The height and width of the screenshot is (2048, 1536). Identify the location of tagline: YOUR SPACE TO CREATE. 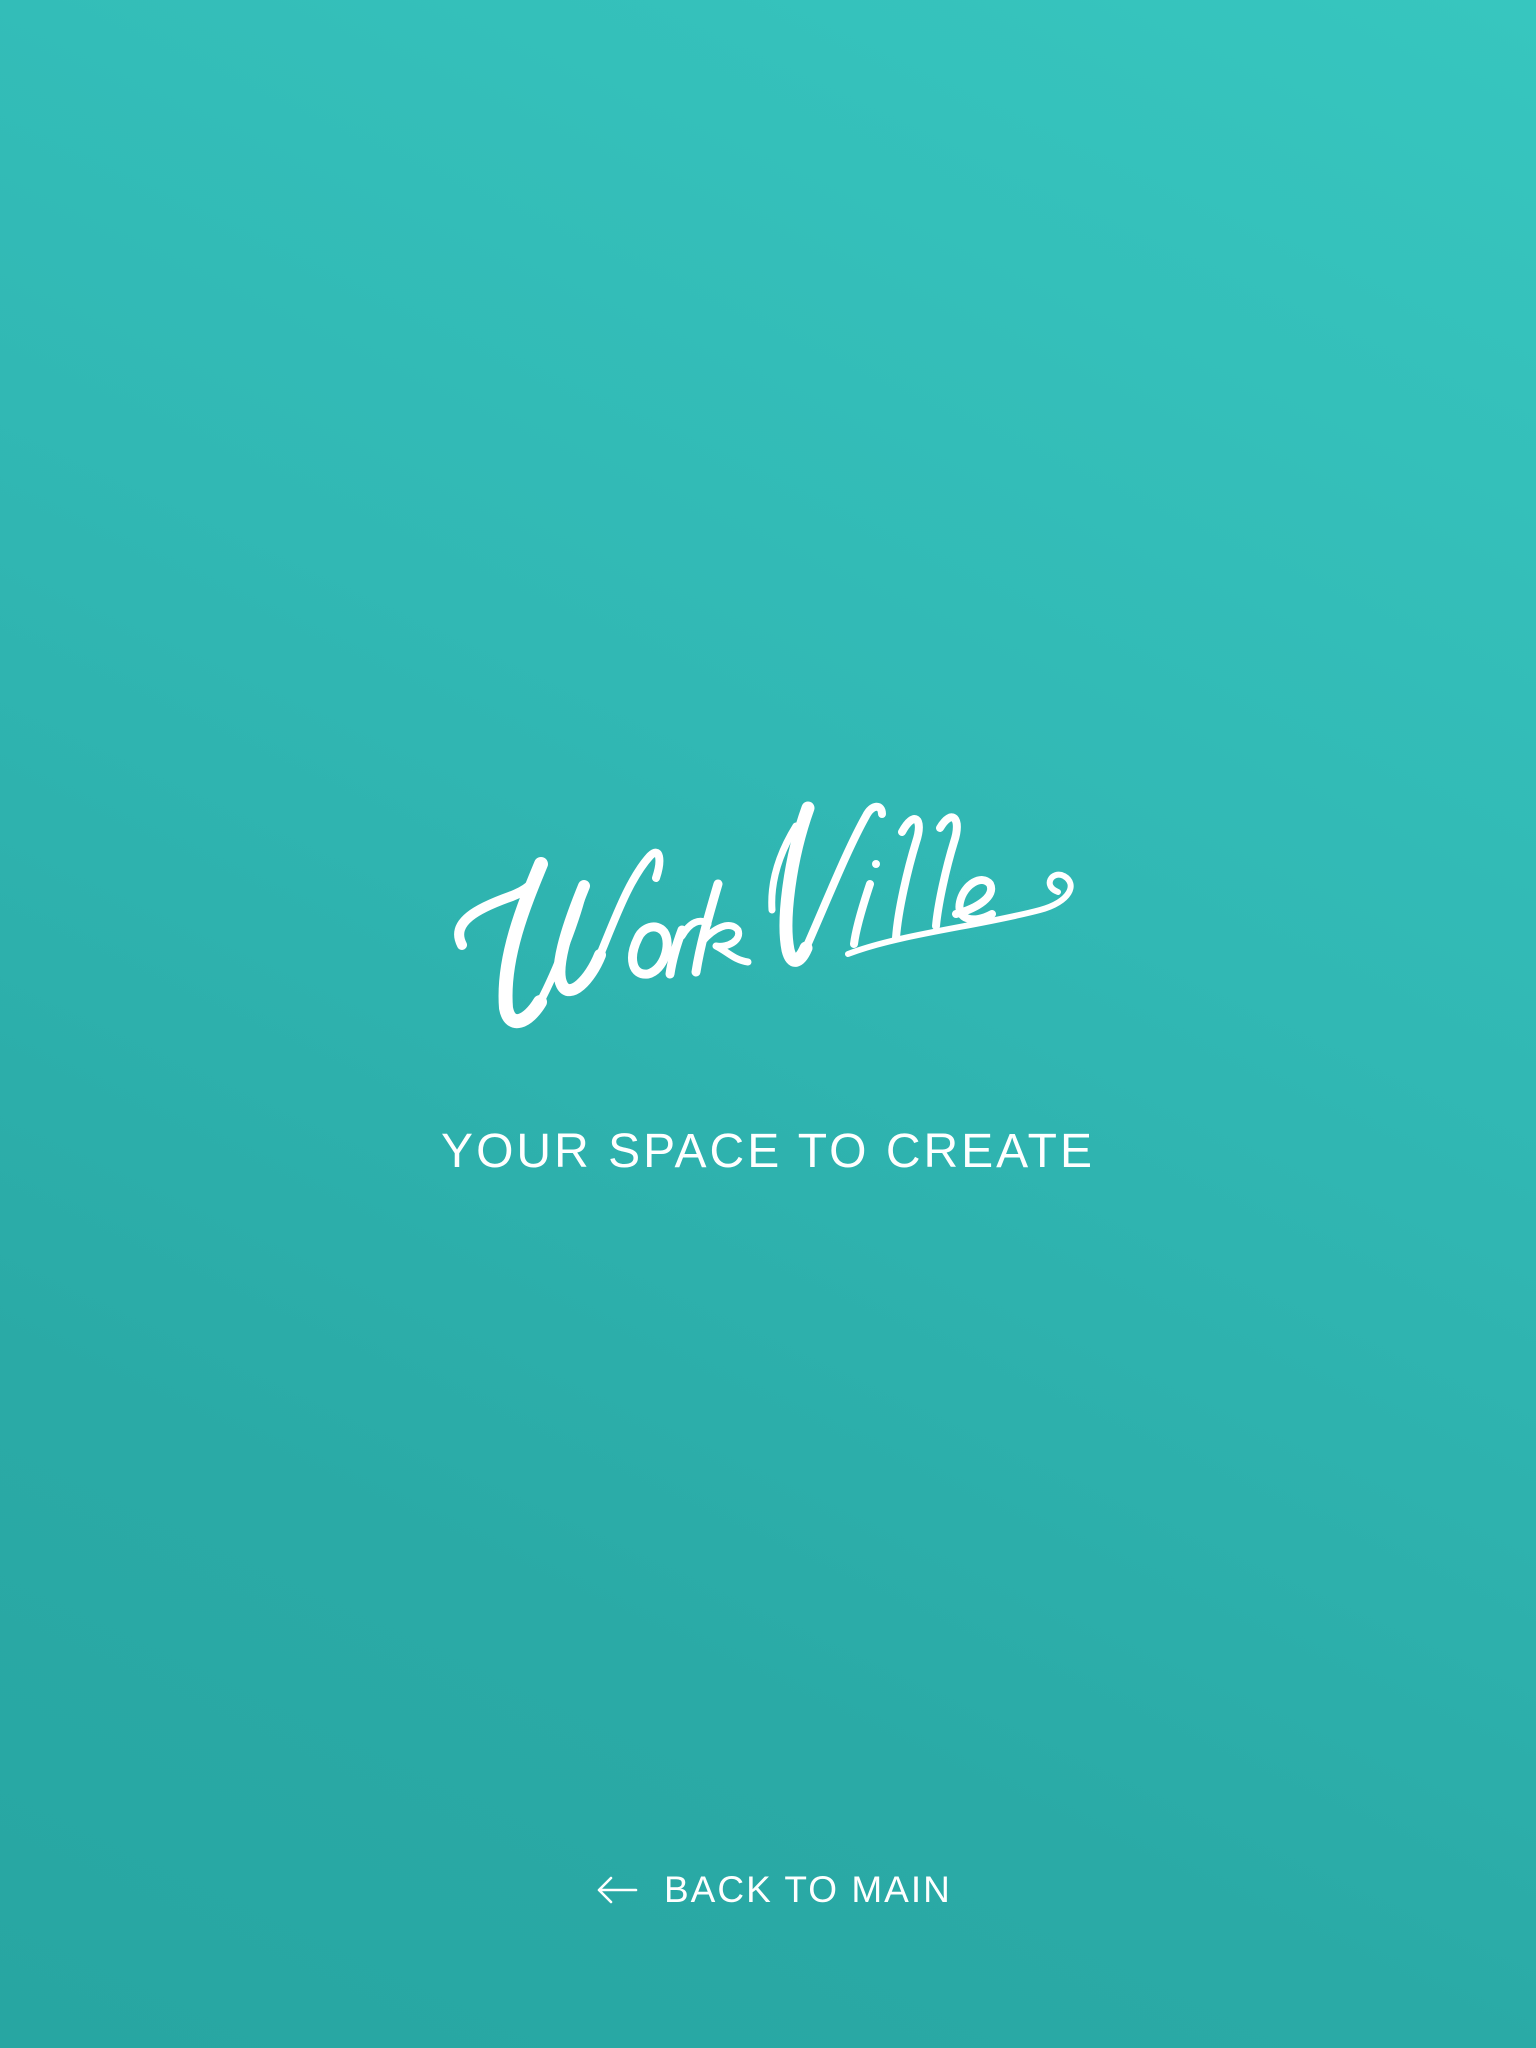
(768, 1151).